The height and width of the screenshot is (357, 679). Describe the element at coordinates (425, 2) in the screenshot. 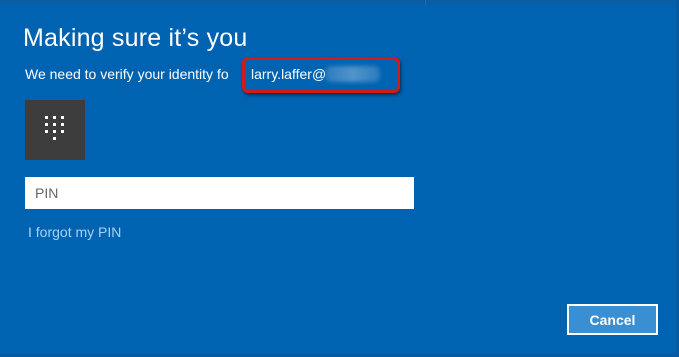

I see `top-edge-seam` at that location.